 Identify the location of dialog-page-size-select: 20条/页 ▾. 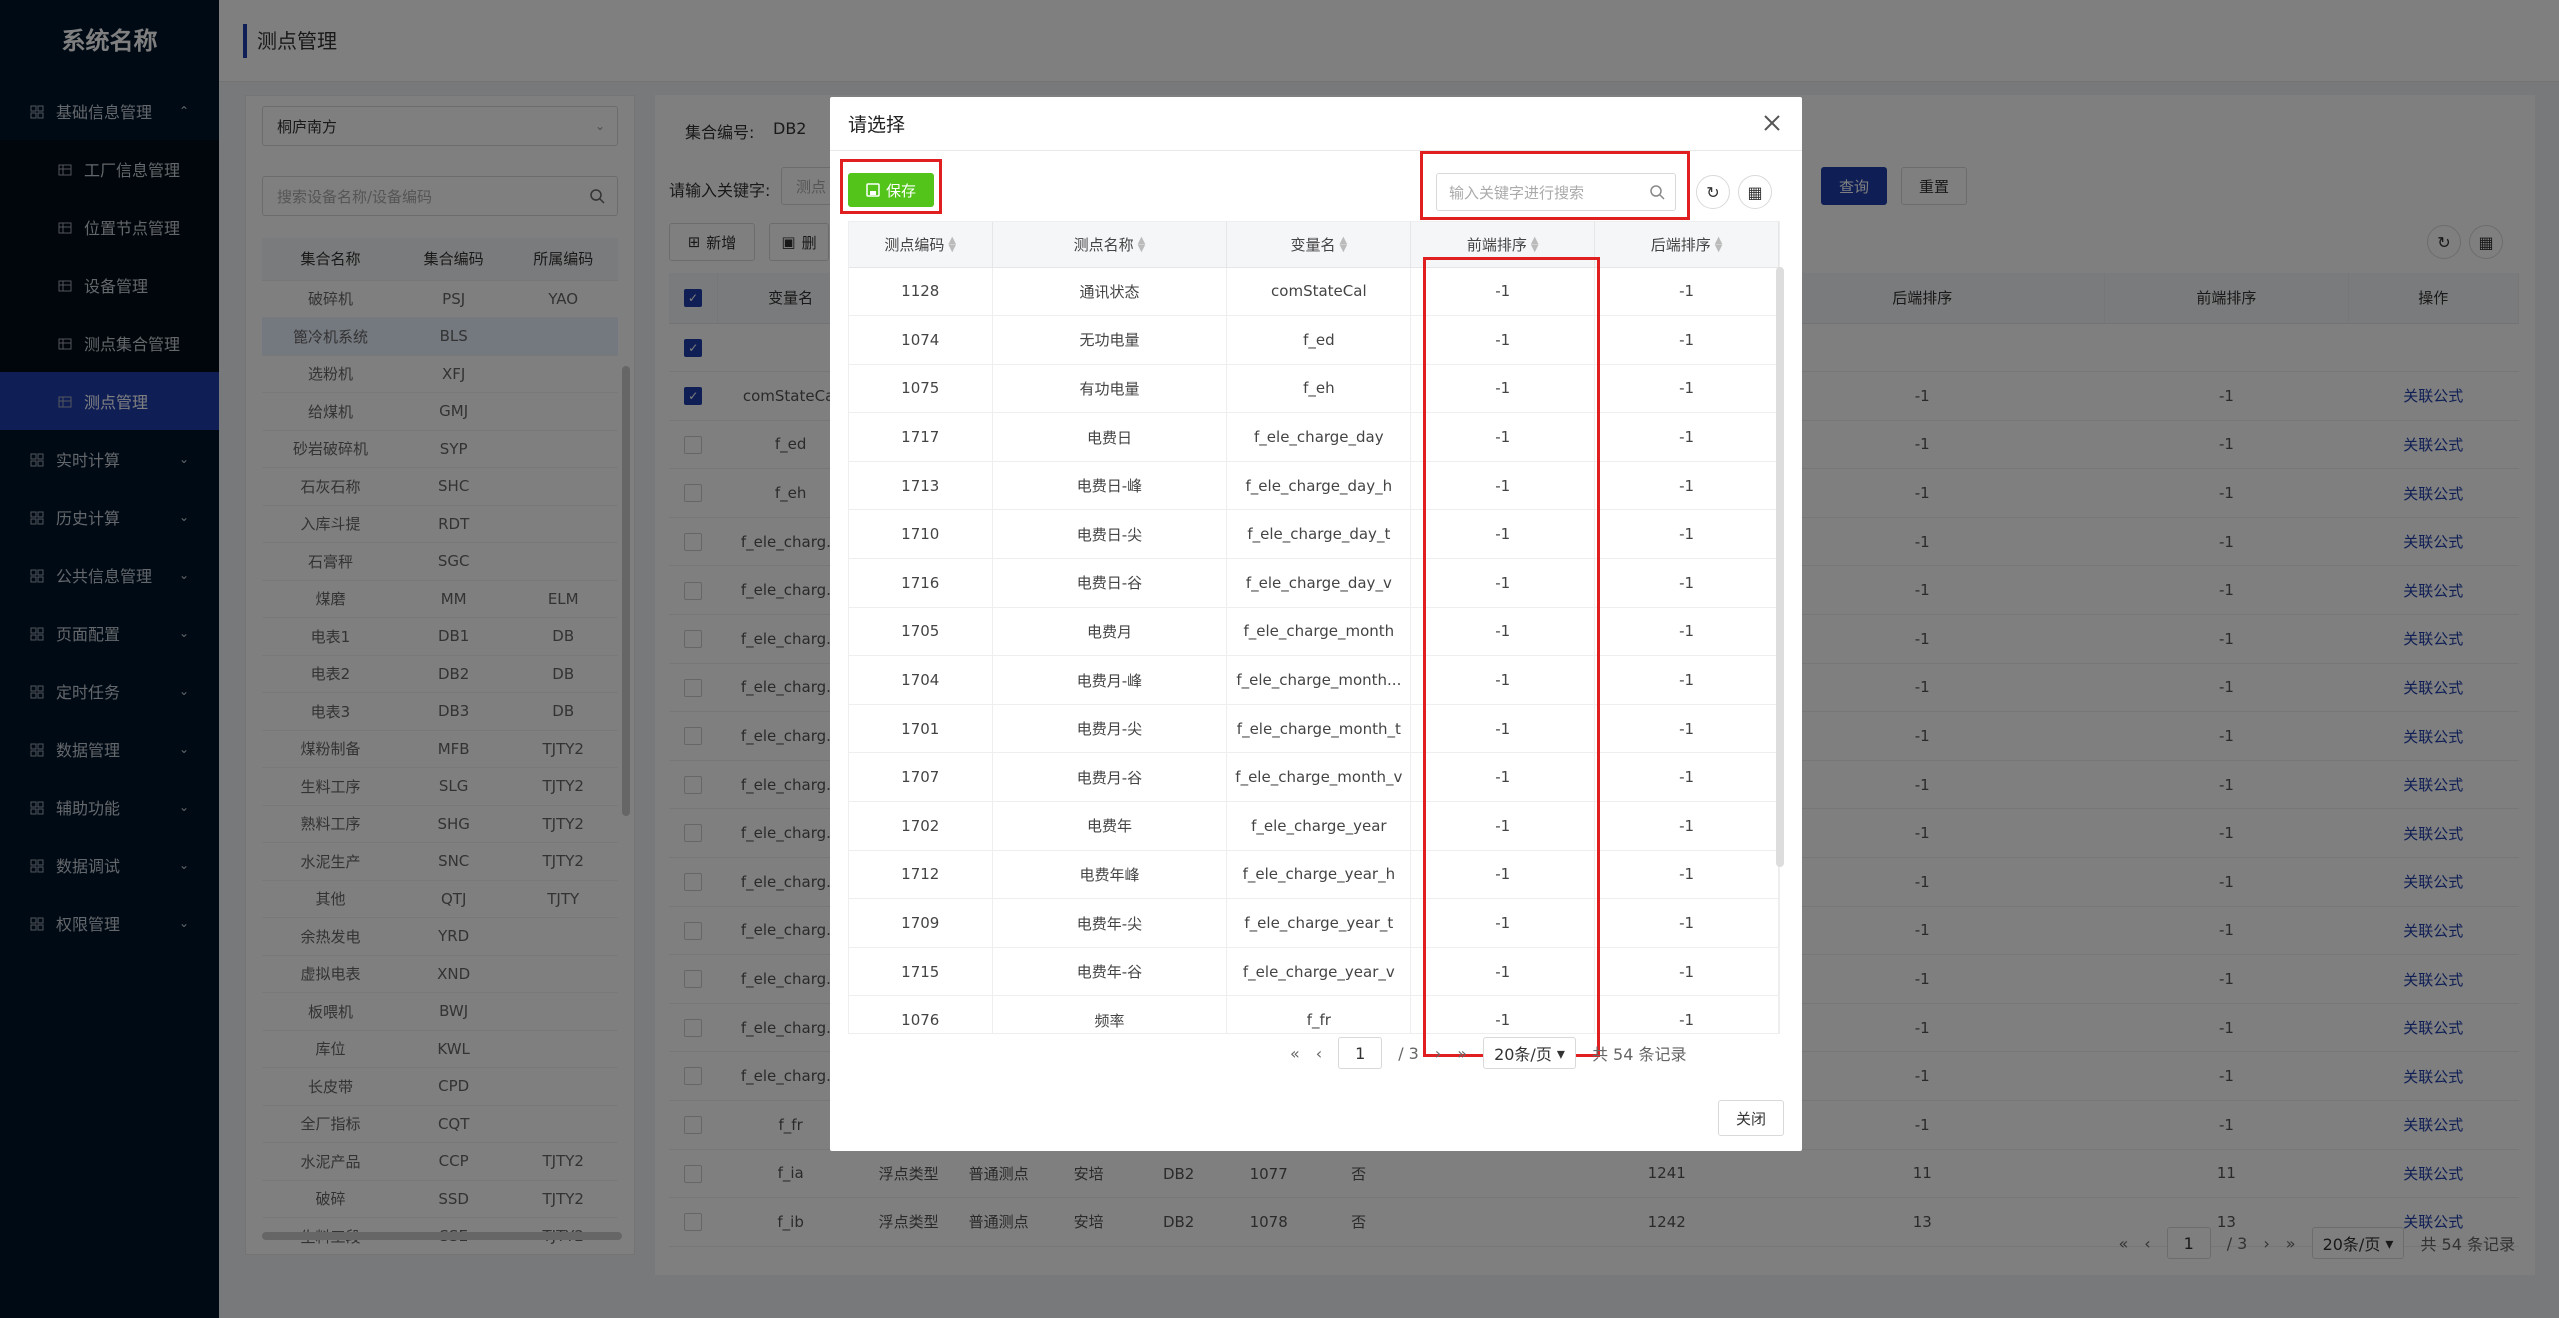
(1529, 1053).